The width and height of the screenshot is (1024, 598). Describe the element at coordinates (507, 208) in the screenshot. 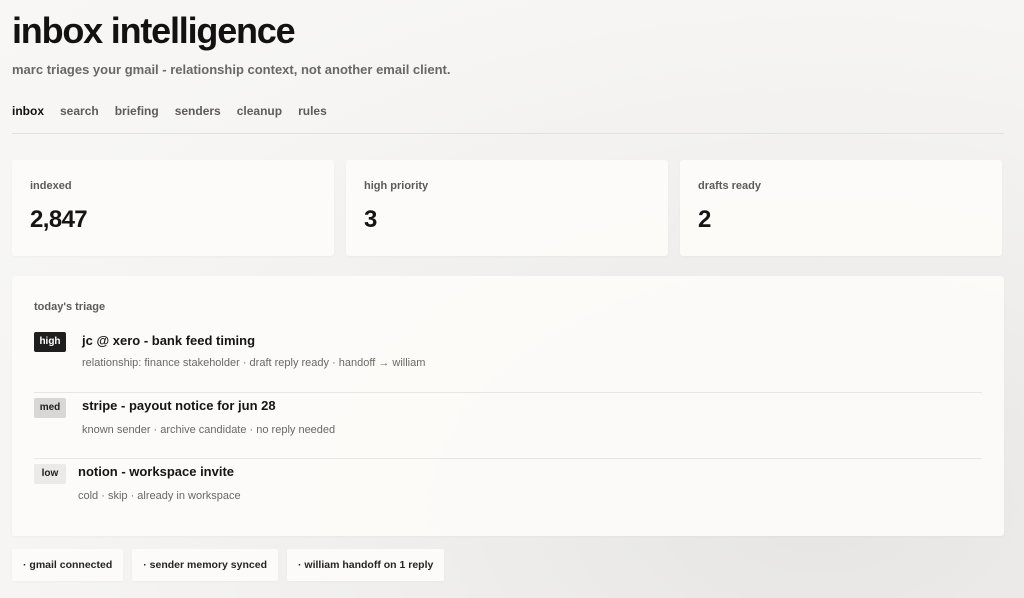

I see `stat-card-high-priority: high priority 3` at that location.